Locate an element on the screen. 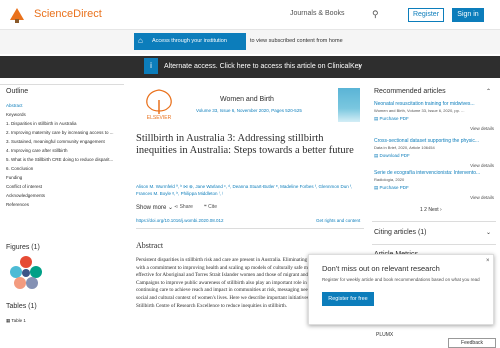 This screenshot has height=348, width=500. journal-cover is located at coordinates (349, 105).